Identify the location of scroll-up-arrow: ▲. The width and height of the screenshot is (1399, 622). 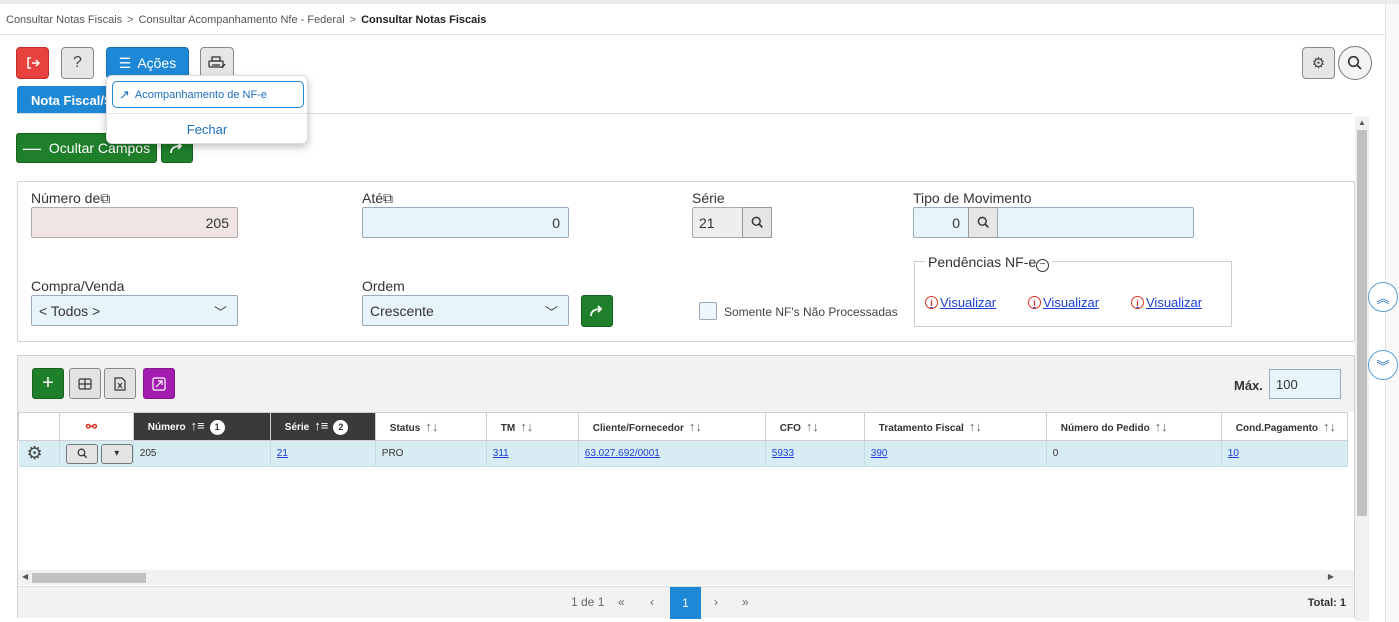
(1362, 122).